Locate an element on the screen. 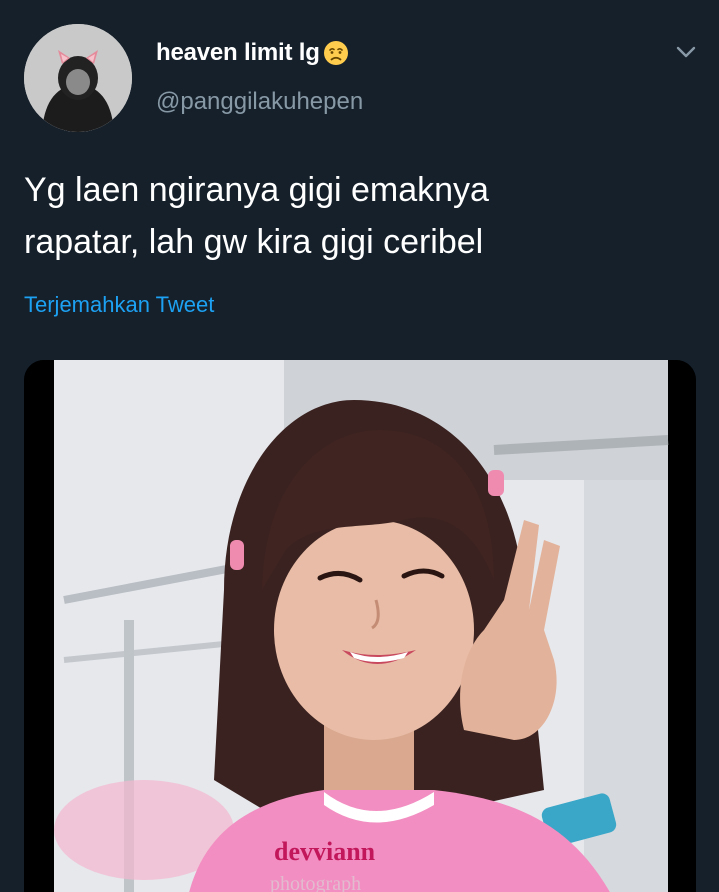 The width and height of the screenshot is (719, 892). chevron-down-icon is located at coordinates (686, 52).